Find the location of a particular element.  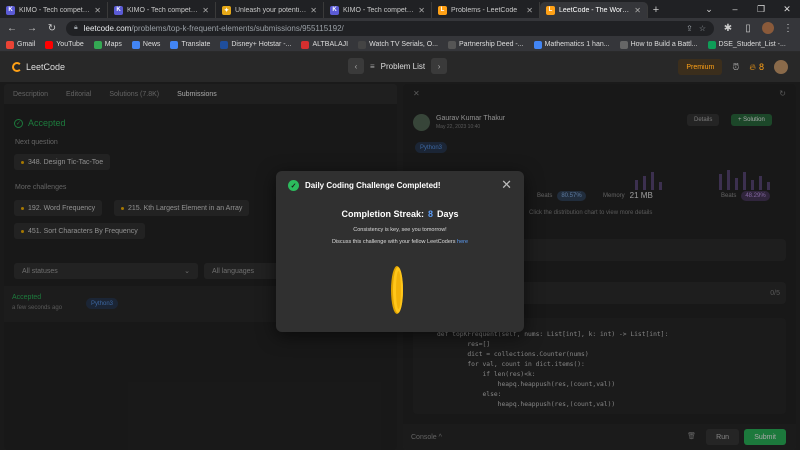

difficulty-dot is located at coordinates (22, 231).